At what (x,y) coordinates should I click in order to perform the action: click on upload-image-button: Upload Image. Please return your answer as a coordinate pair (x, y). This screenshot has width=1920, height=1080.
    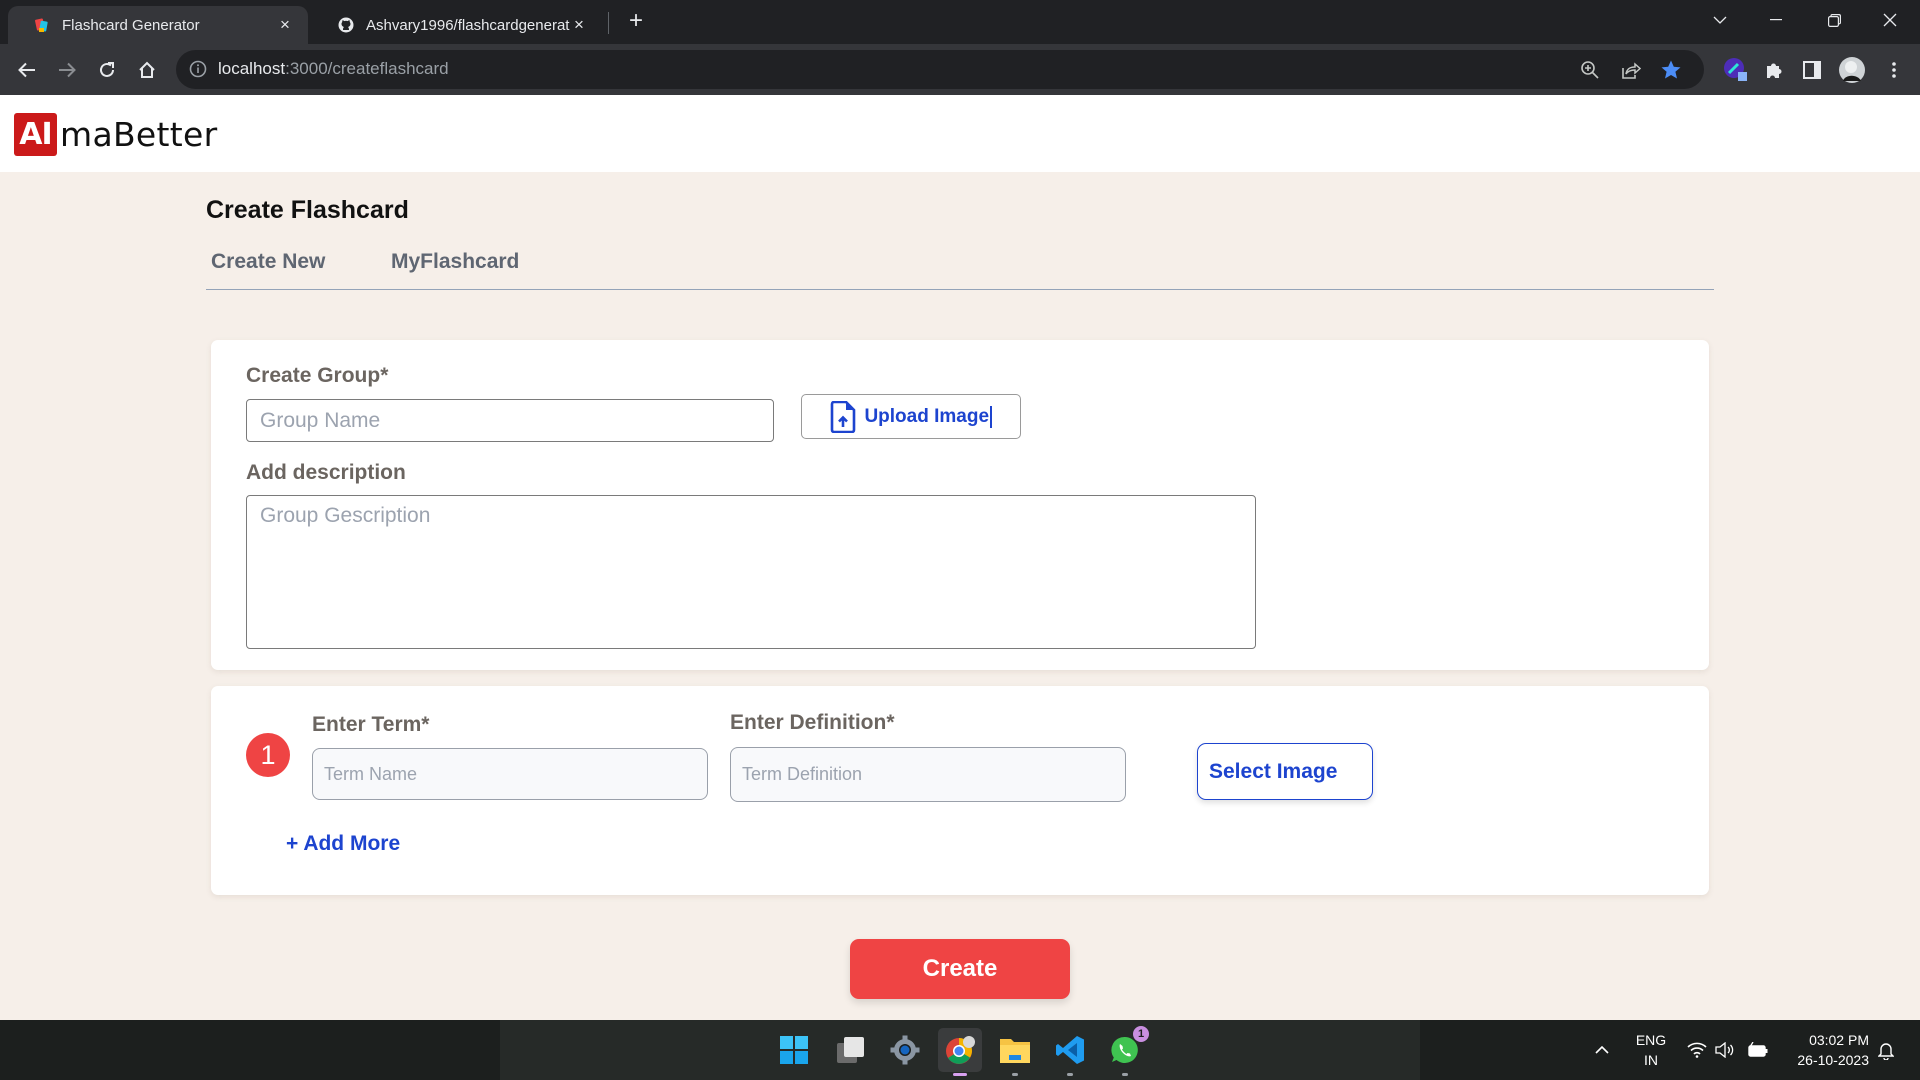
    Looking at the image, I should click on (911, 416).